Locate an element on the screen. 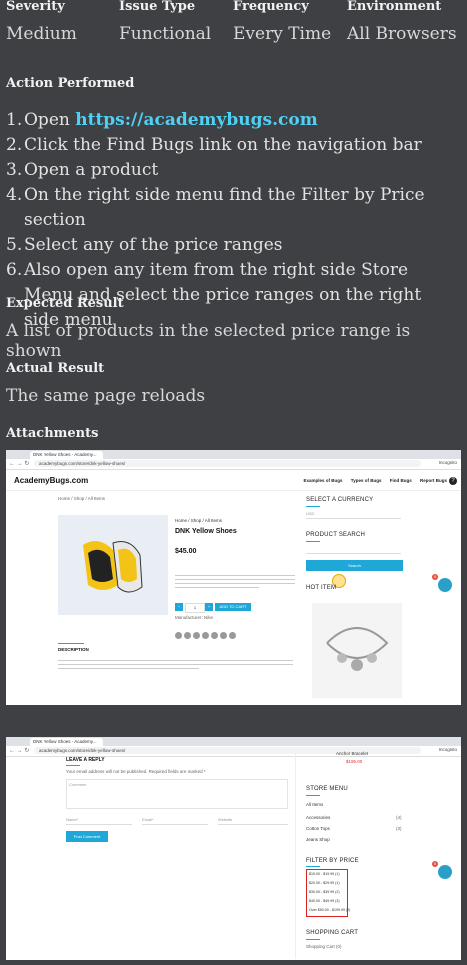 This screenshot has height=965, width=467. product-title: DNK Yellow Shoes is located at coordinates (206, 531).